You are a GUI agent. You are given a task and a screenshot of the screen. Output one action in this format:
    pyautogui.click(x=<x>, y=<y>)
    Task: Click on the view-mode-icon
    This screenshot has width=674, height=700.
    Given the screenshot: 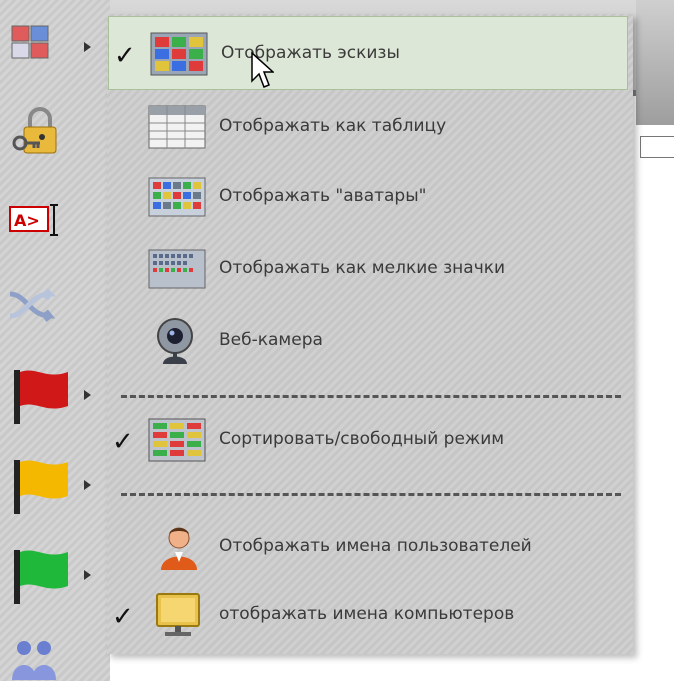 What is the action you would take?
    pyautogui.click(x=30, y=42)
    